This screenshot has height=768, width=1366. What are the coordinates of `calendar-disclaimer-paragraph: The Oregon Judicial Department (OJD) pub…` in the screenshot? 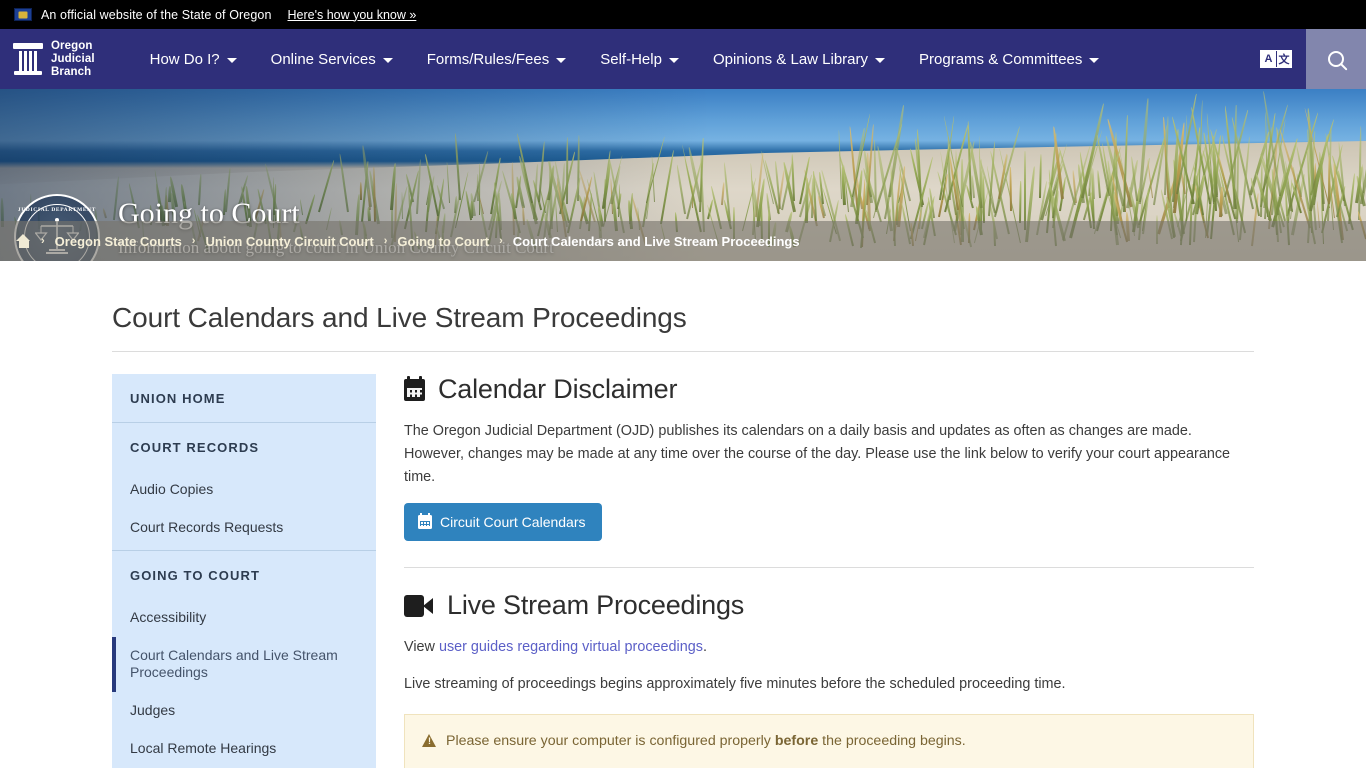 It's located at (817, 454).